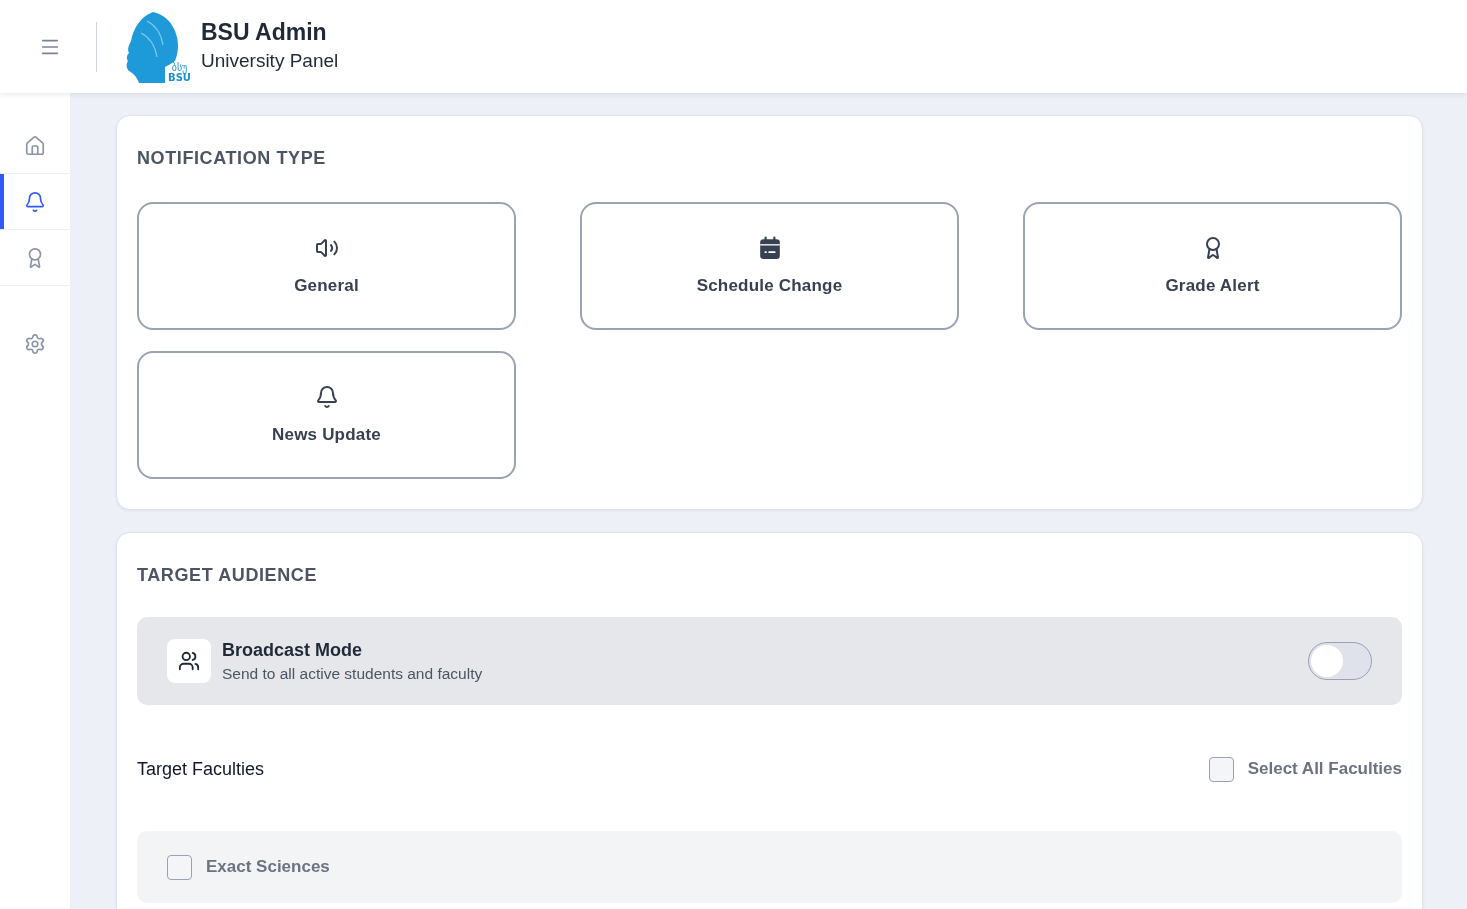  I want to click on toggle-switch, so click(1340, 661).